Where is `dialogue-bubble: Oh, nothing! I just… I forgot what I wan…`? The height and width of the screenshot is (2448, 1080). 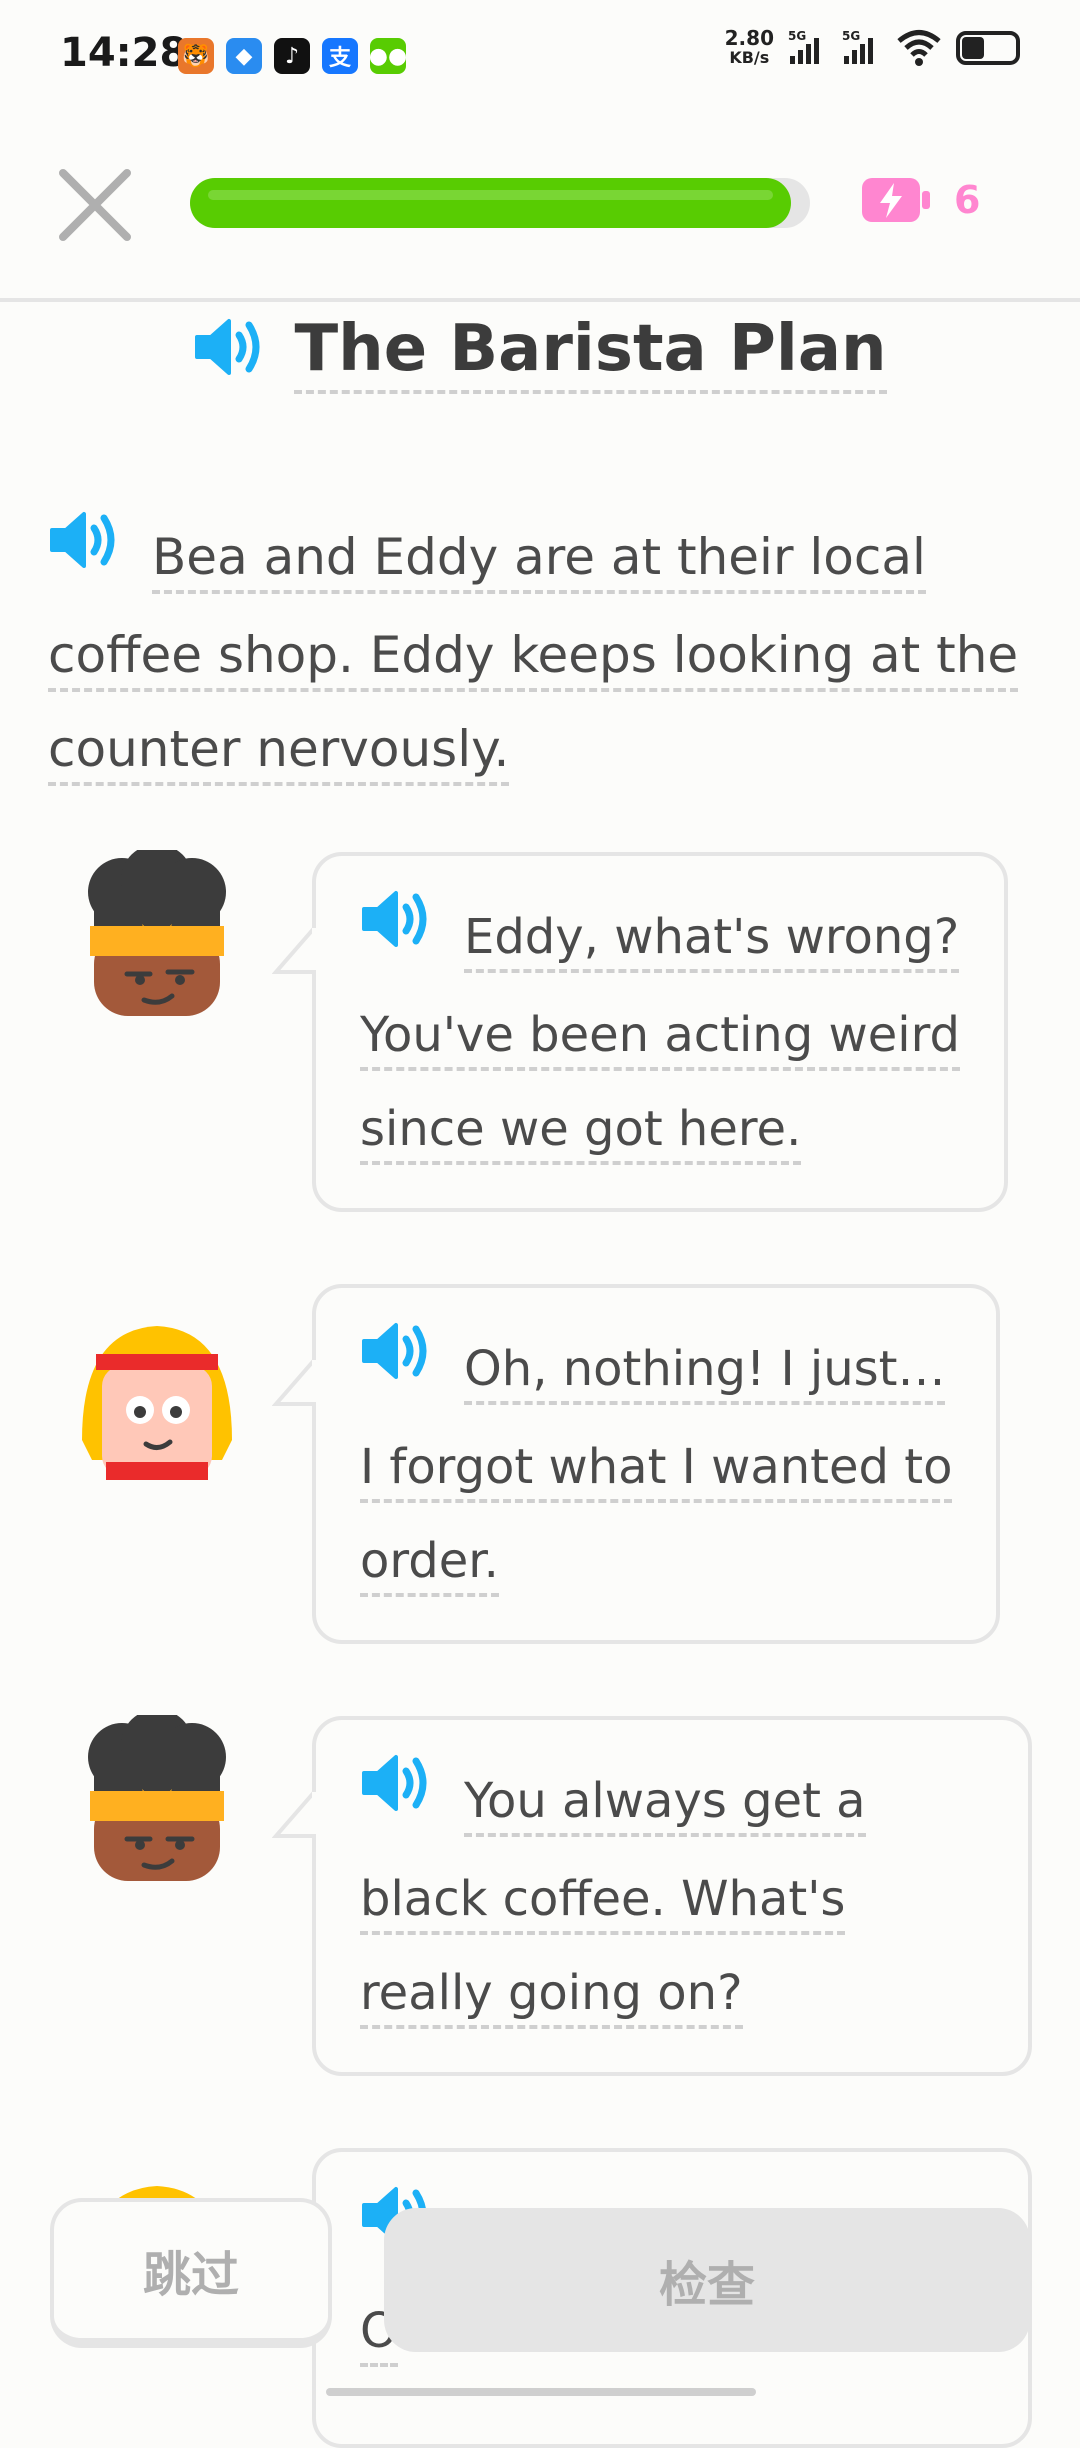 dialogue-bubble: Oh, nothing! I just… I forgot what I wan… is located at coordinates (636, 1464).